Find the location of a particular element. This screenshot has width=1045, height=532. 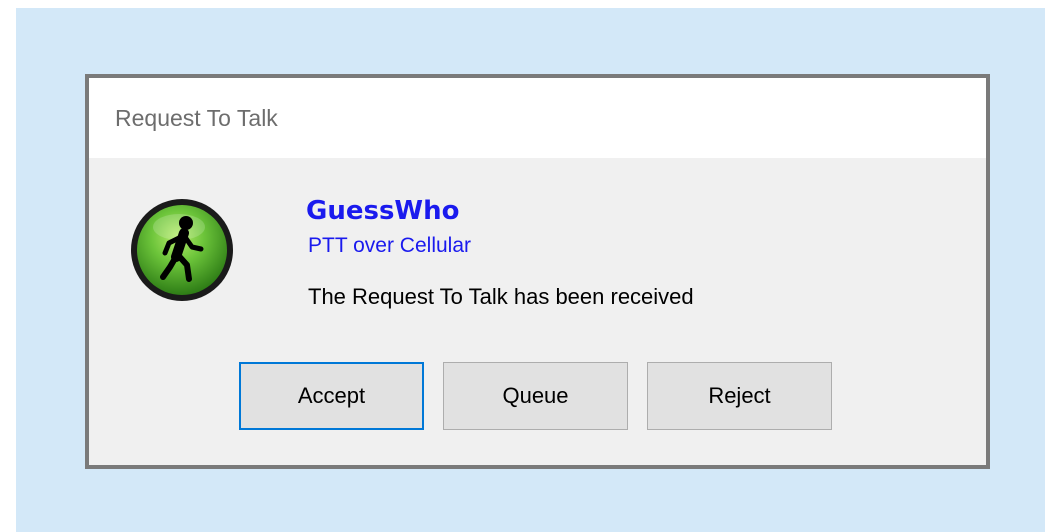

caller-name: GuessWho is located at coordinates (383, 211).